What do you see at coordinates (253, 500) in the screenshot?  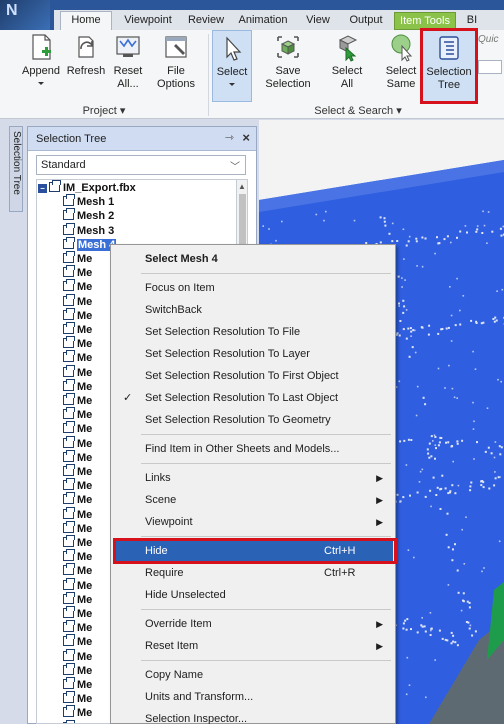 I see `menu-item-scene: Scene ▶` at bounding box center [253, 500].